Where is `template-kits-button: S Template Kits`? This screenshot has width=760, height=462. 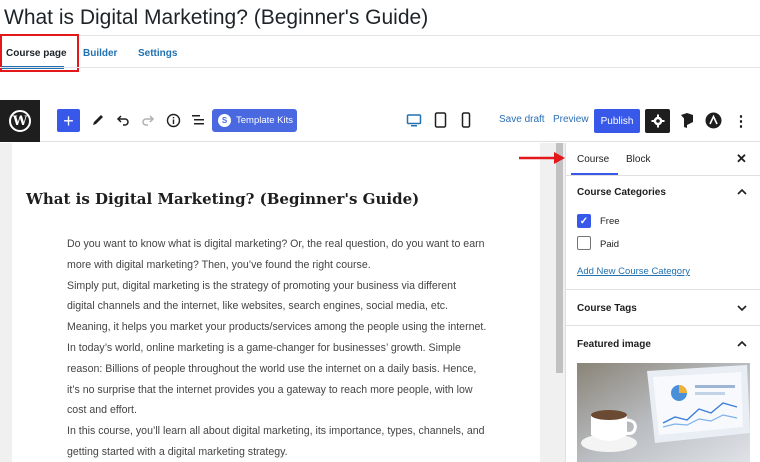
template-kits-button: S Template Kits is located at coordinates (254, 120).